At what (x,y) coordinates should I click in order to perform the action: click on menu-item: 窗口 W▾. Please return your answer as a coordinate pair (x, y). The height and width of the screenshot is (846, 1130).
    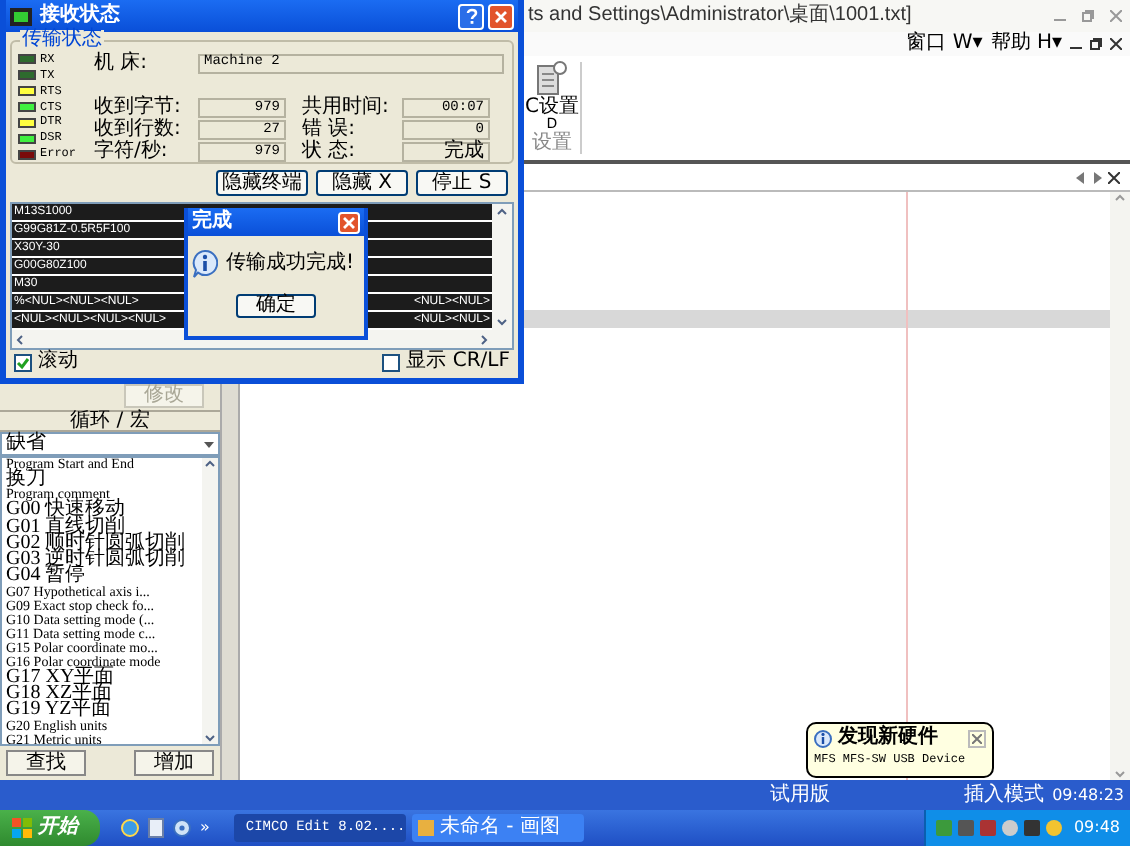
    Looking at the image, I should click on (944, 44).